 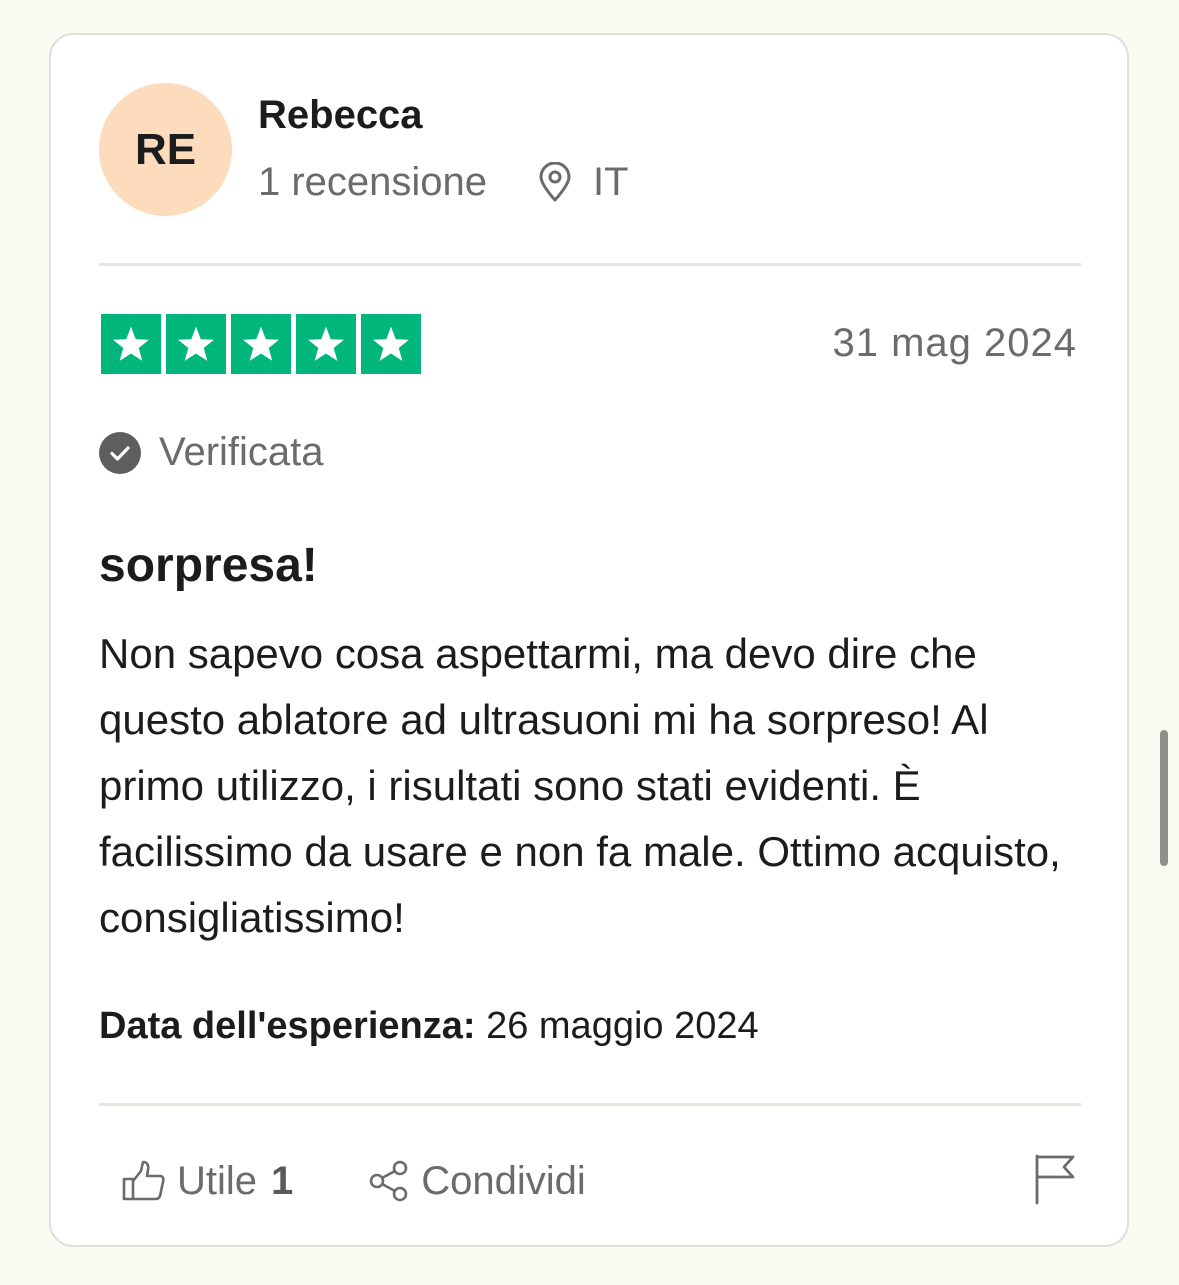 I want to click on avatar-initials: RE, so click(x=165, y=149).